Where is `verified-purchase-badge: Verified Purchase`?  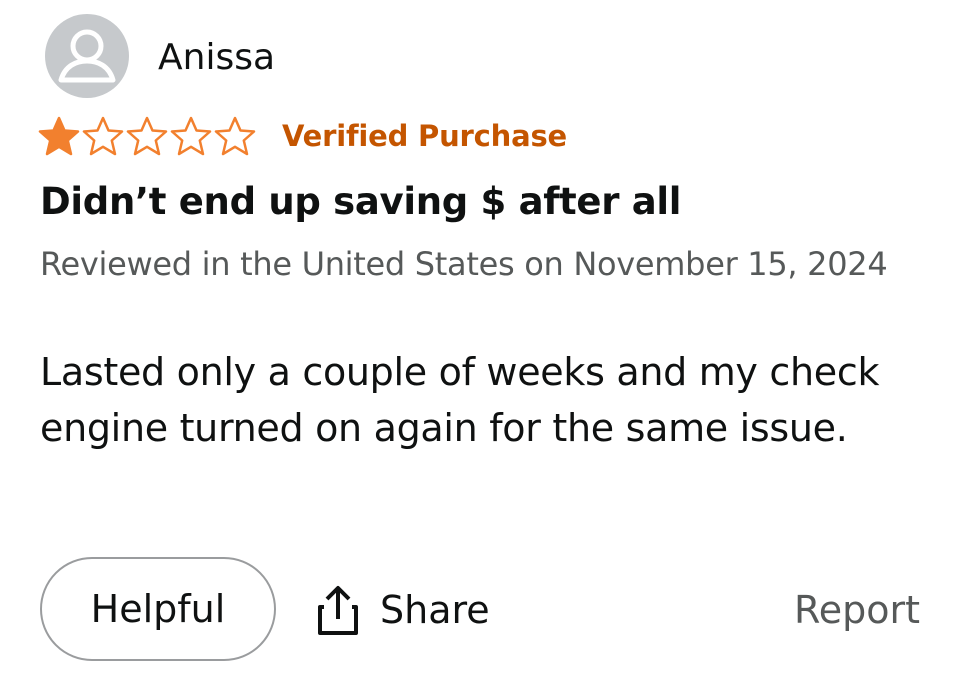
verified-purchase-badge: Verified Purchase is located at coordinates (424, 136).